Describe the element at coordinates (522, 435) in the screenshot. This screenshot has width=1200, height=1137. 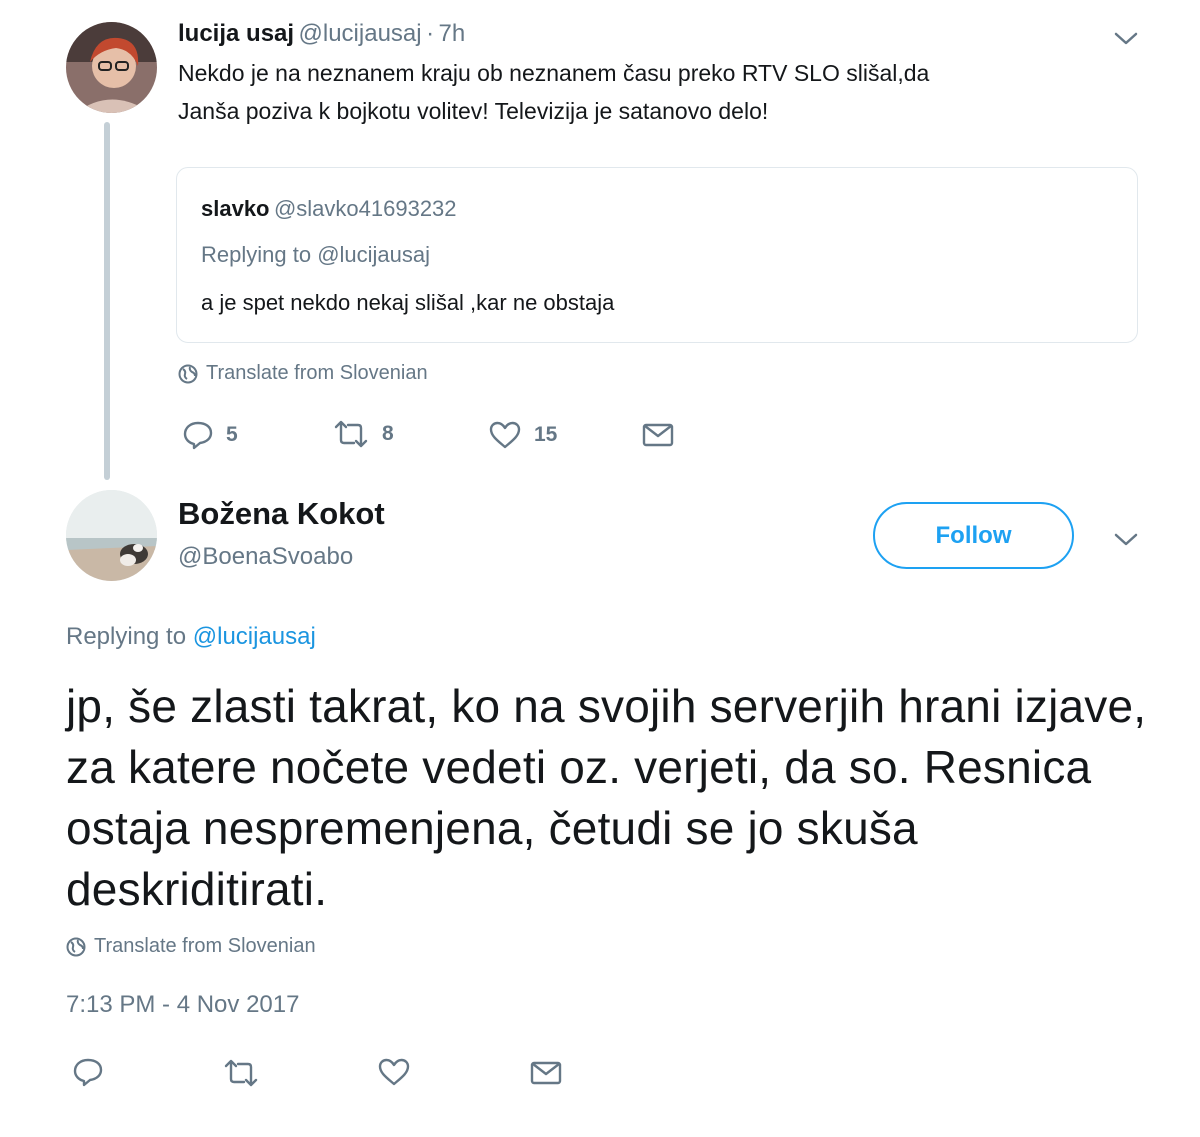
I see `like-button: 15` at that location.